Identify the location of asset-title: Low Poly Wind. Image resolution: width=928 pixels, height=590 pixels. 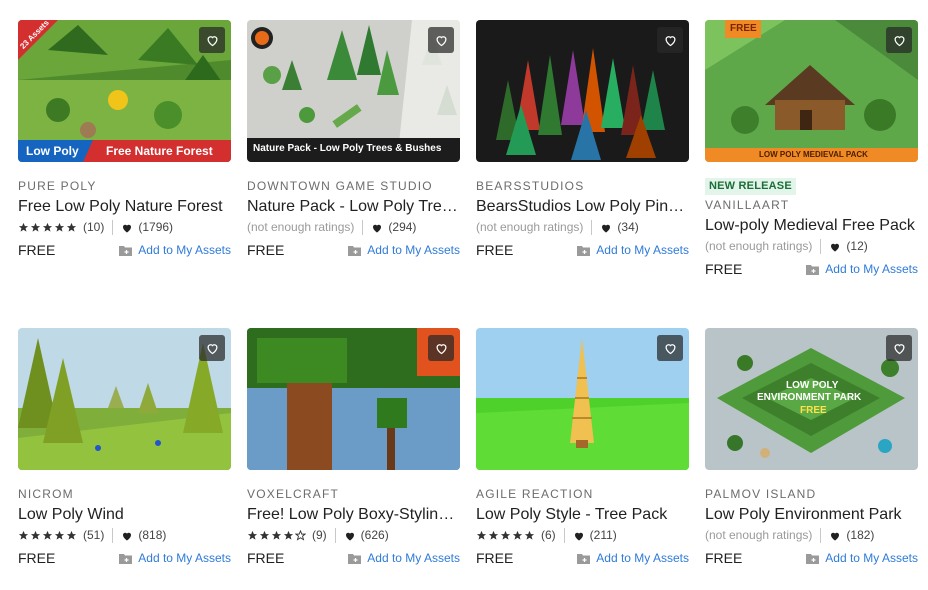
(124, 514).